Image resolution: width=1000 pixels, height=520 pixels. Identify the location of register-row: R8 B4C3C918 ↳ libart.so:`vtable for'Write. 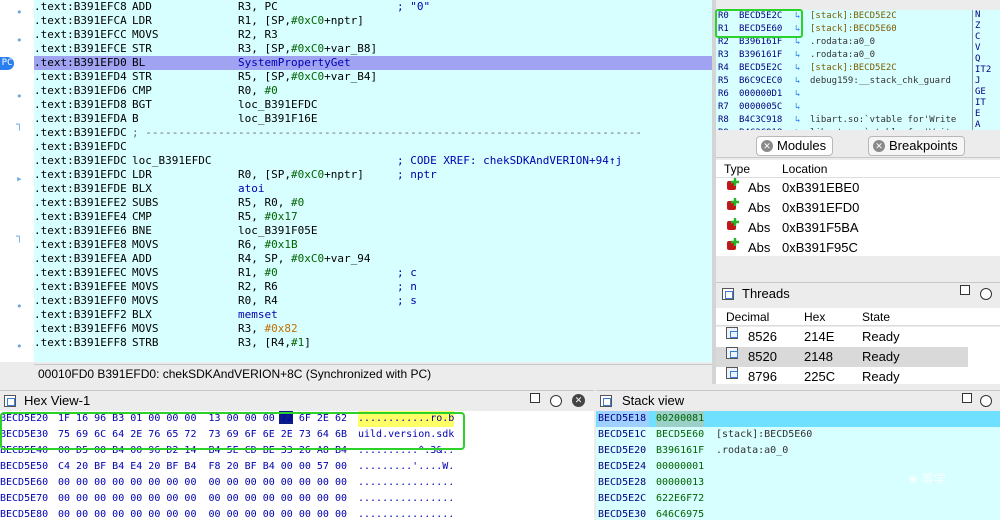
(844, 120).